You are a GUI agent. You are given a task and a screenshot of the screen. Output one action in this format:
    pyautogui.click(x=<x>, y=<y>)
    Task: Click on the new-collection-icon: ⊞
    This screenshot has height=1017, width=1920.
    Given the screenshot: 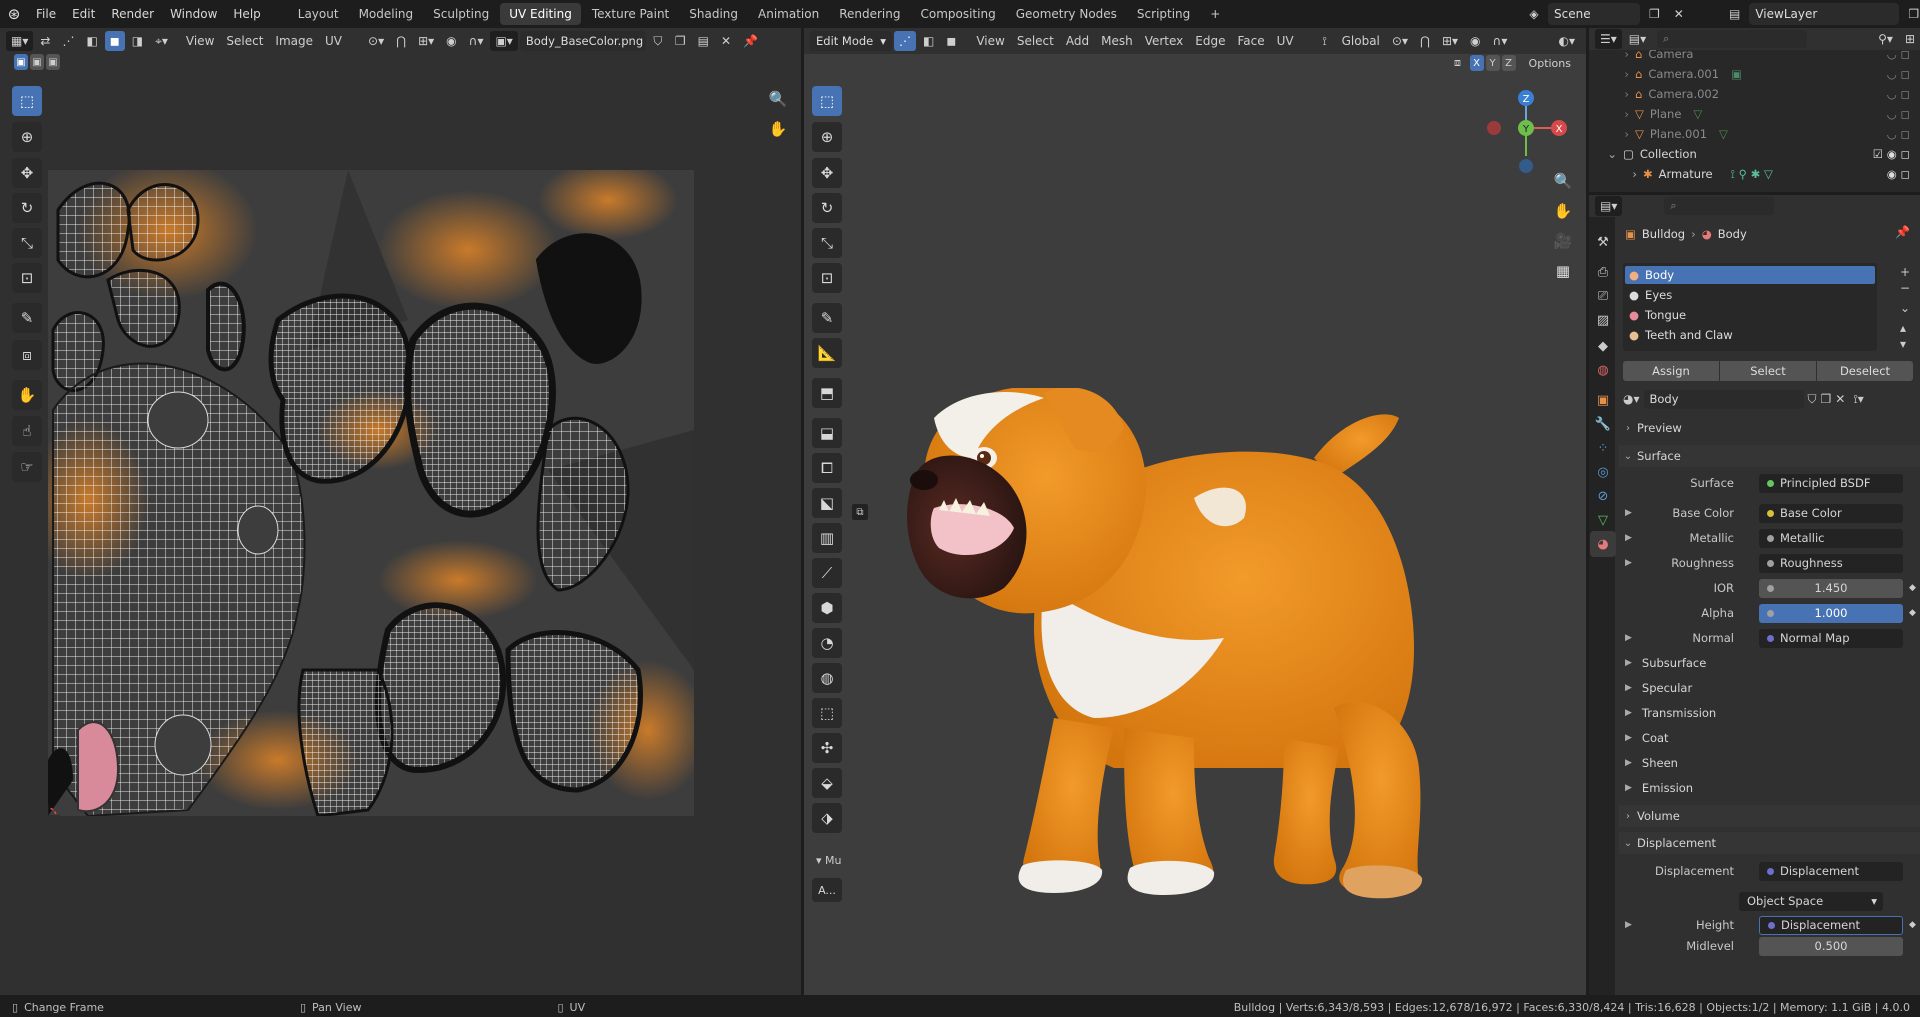 What is the action you would take?
    pyautogui.click(x=1910, y=39)
    